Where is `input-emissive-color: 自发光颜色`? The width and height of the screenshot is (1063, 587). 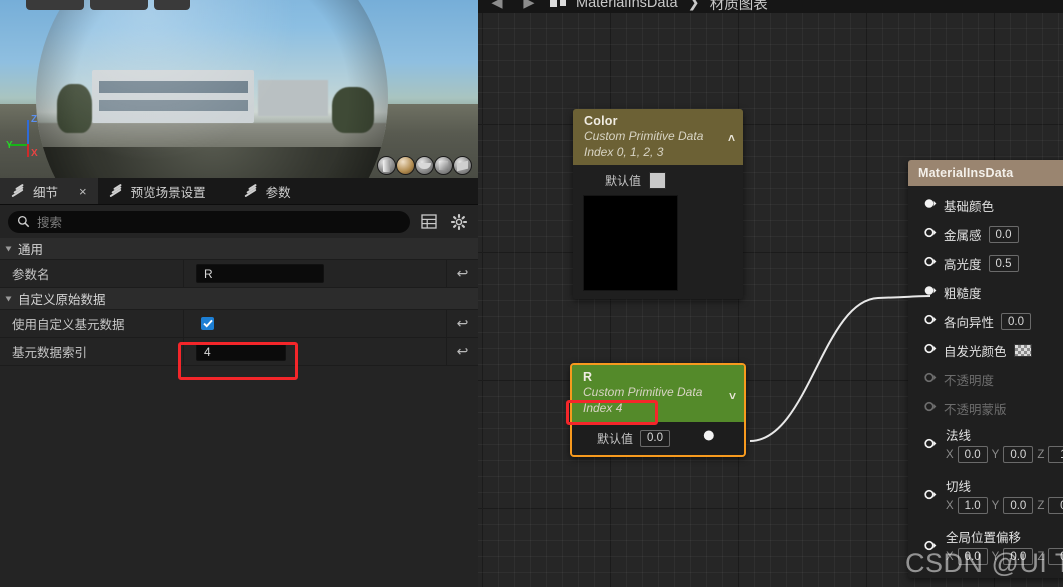 input-emissive-color: 自发光颜色 is located at coordinates (985, 350).